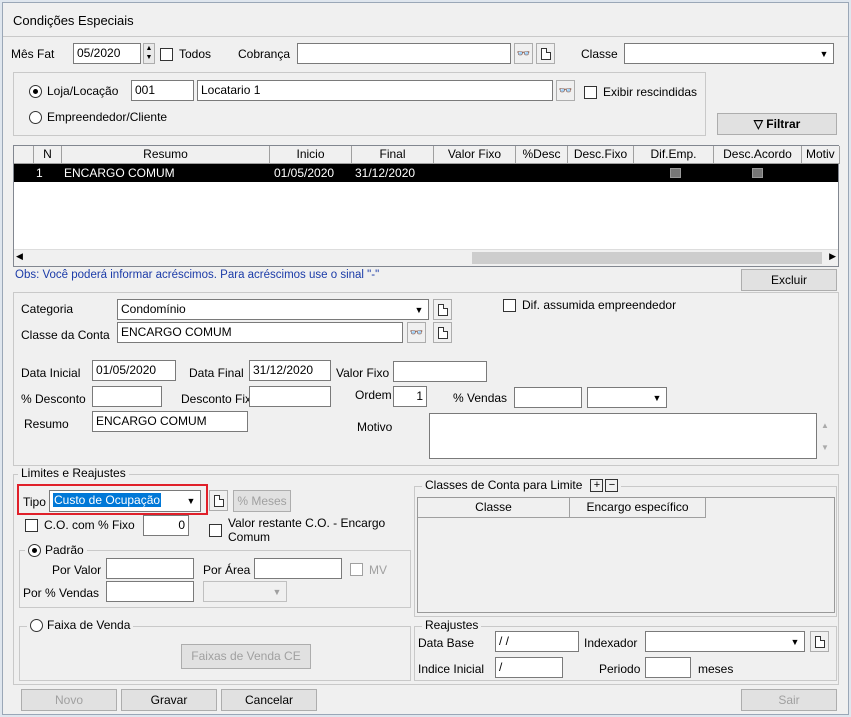 The width and height of the screenshot is (851, 717). Describe the element at coordinates (601, 155) in the screenshot. I see `grid-col-desc-fixo: Desc.Fixo` at that location.